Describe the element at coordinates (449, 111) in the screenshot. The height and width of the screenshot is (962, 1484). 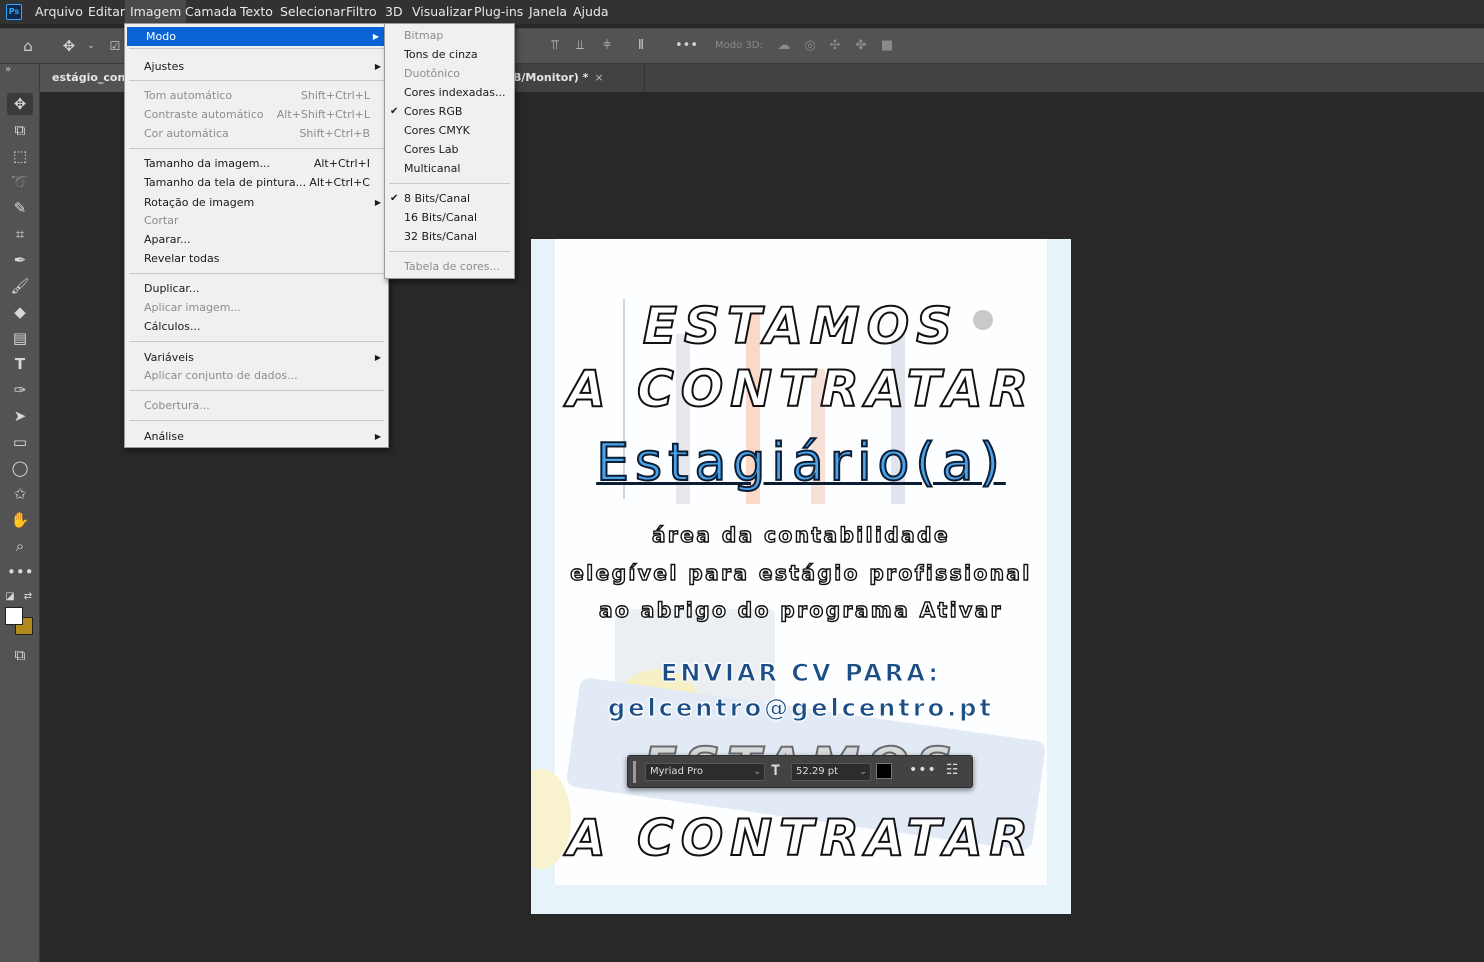
I see `mode-cores-rgb: ✔ Cores RGB` at that location.